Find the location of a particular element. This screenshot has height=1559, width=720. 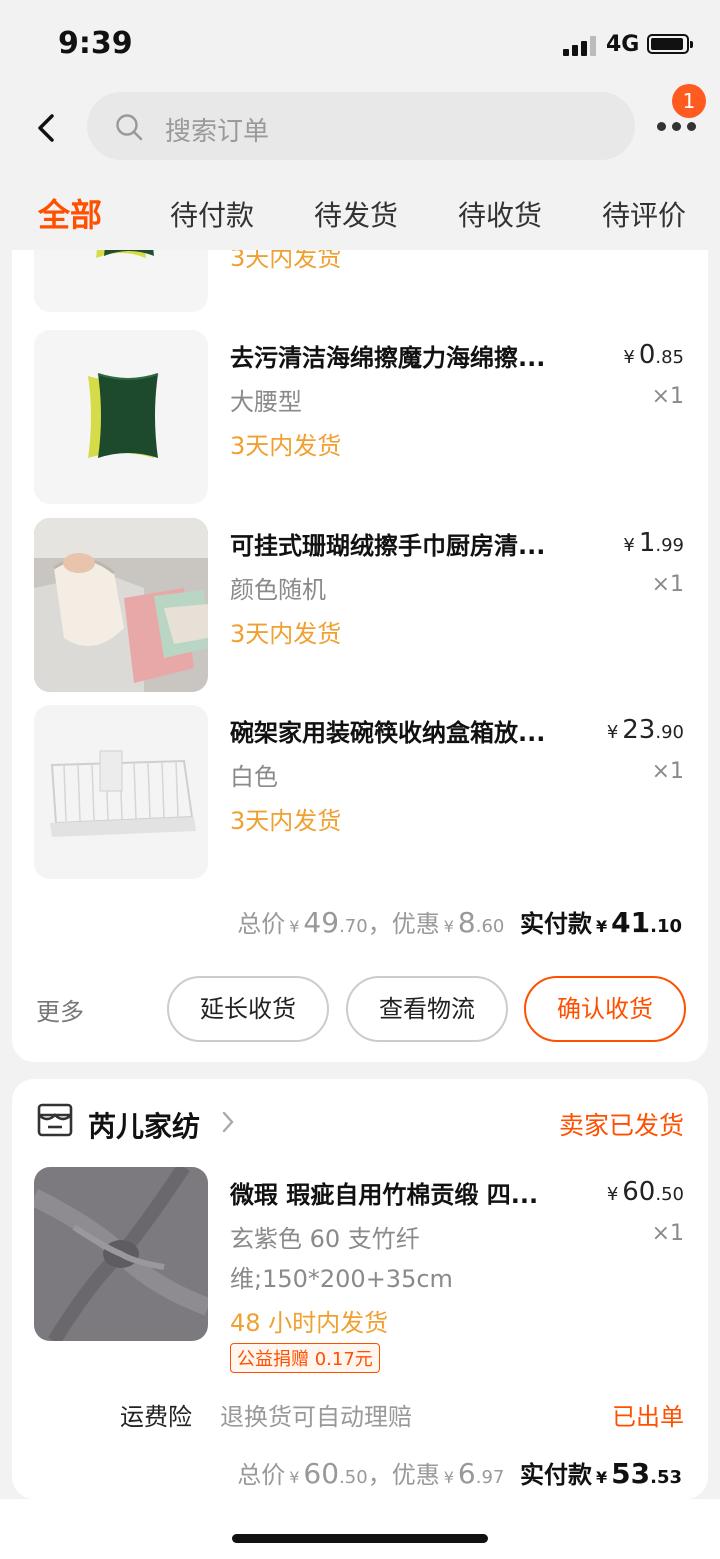

order-tabs: 全部 待付款 待发货 待收货 待评价 is located at coordinates (360, 211).